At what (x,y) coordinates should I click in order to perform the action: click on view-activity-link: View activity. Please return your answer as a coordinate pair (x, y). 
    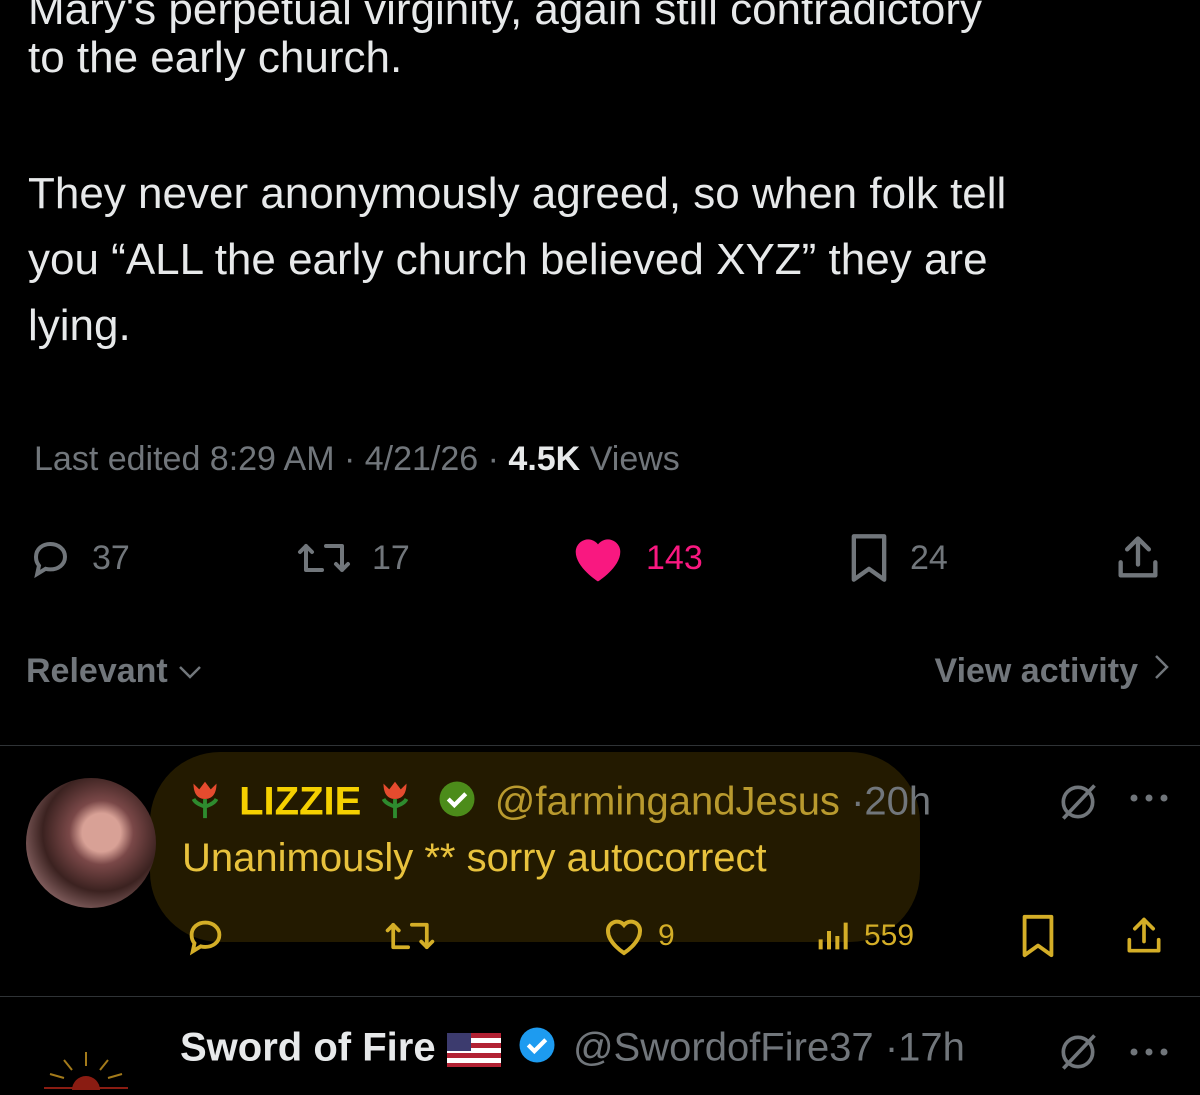
    Looking at the image, I should click on (1054, 671).